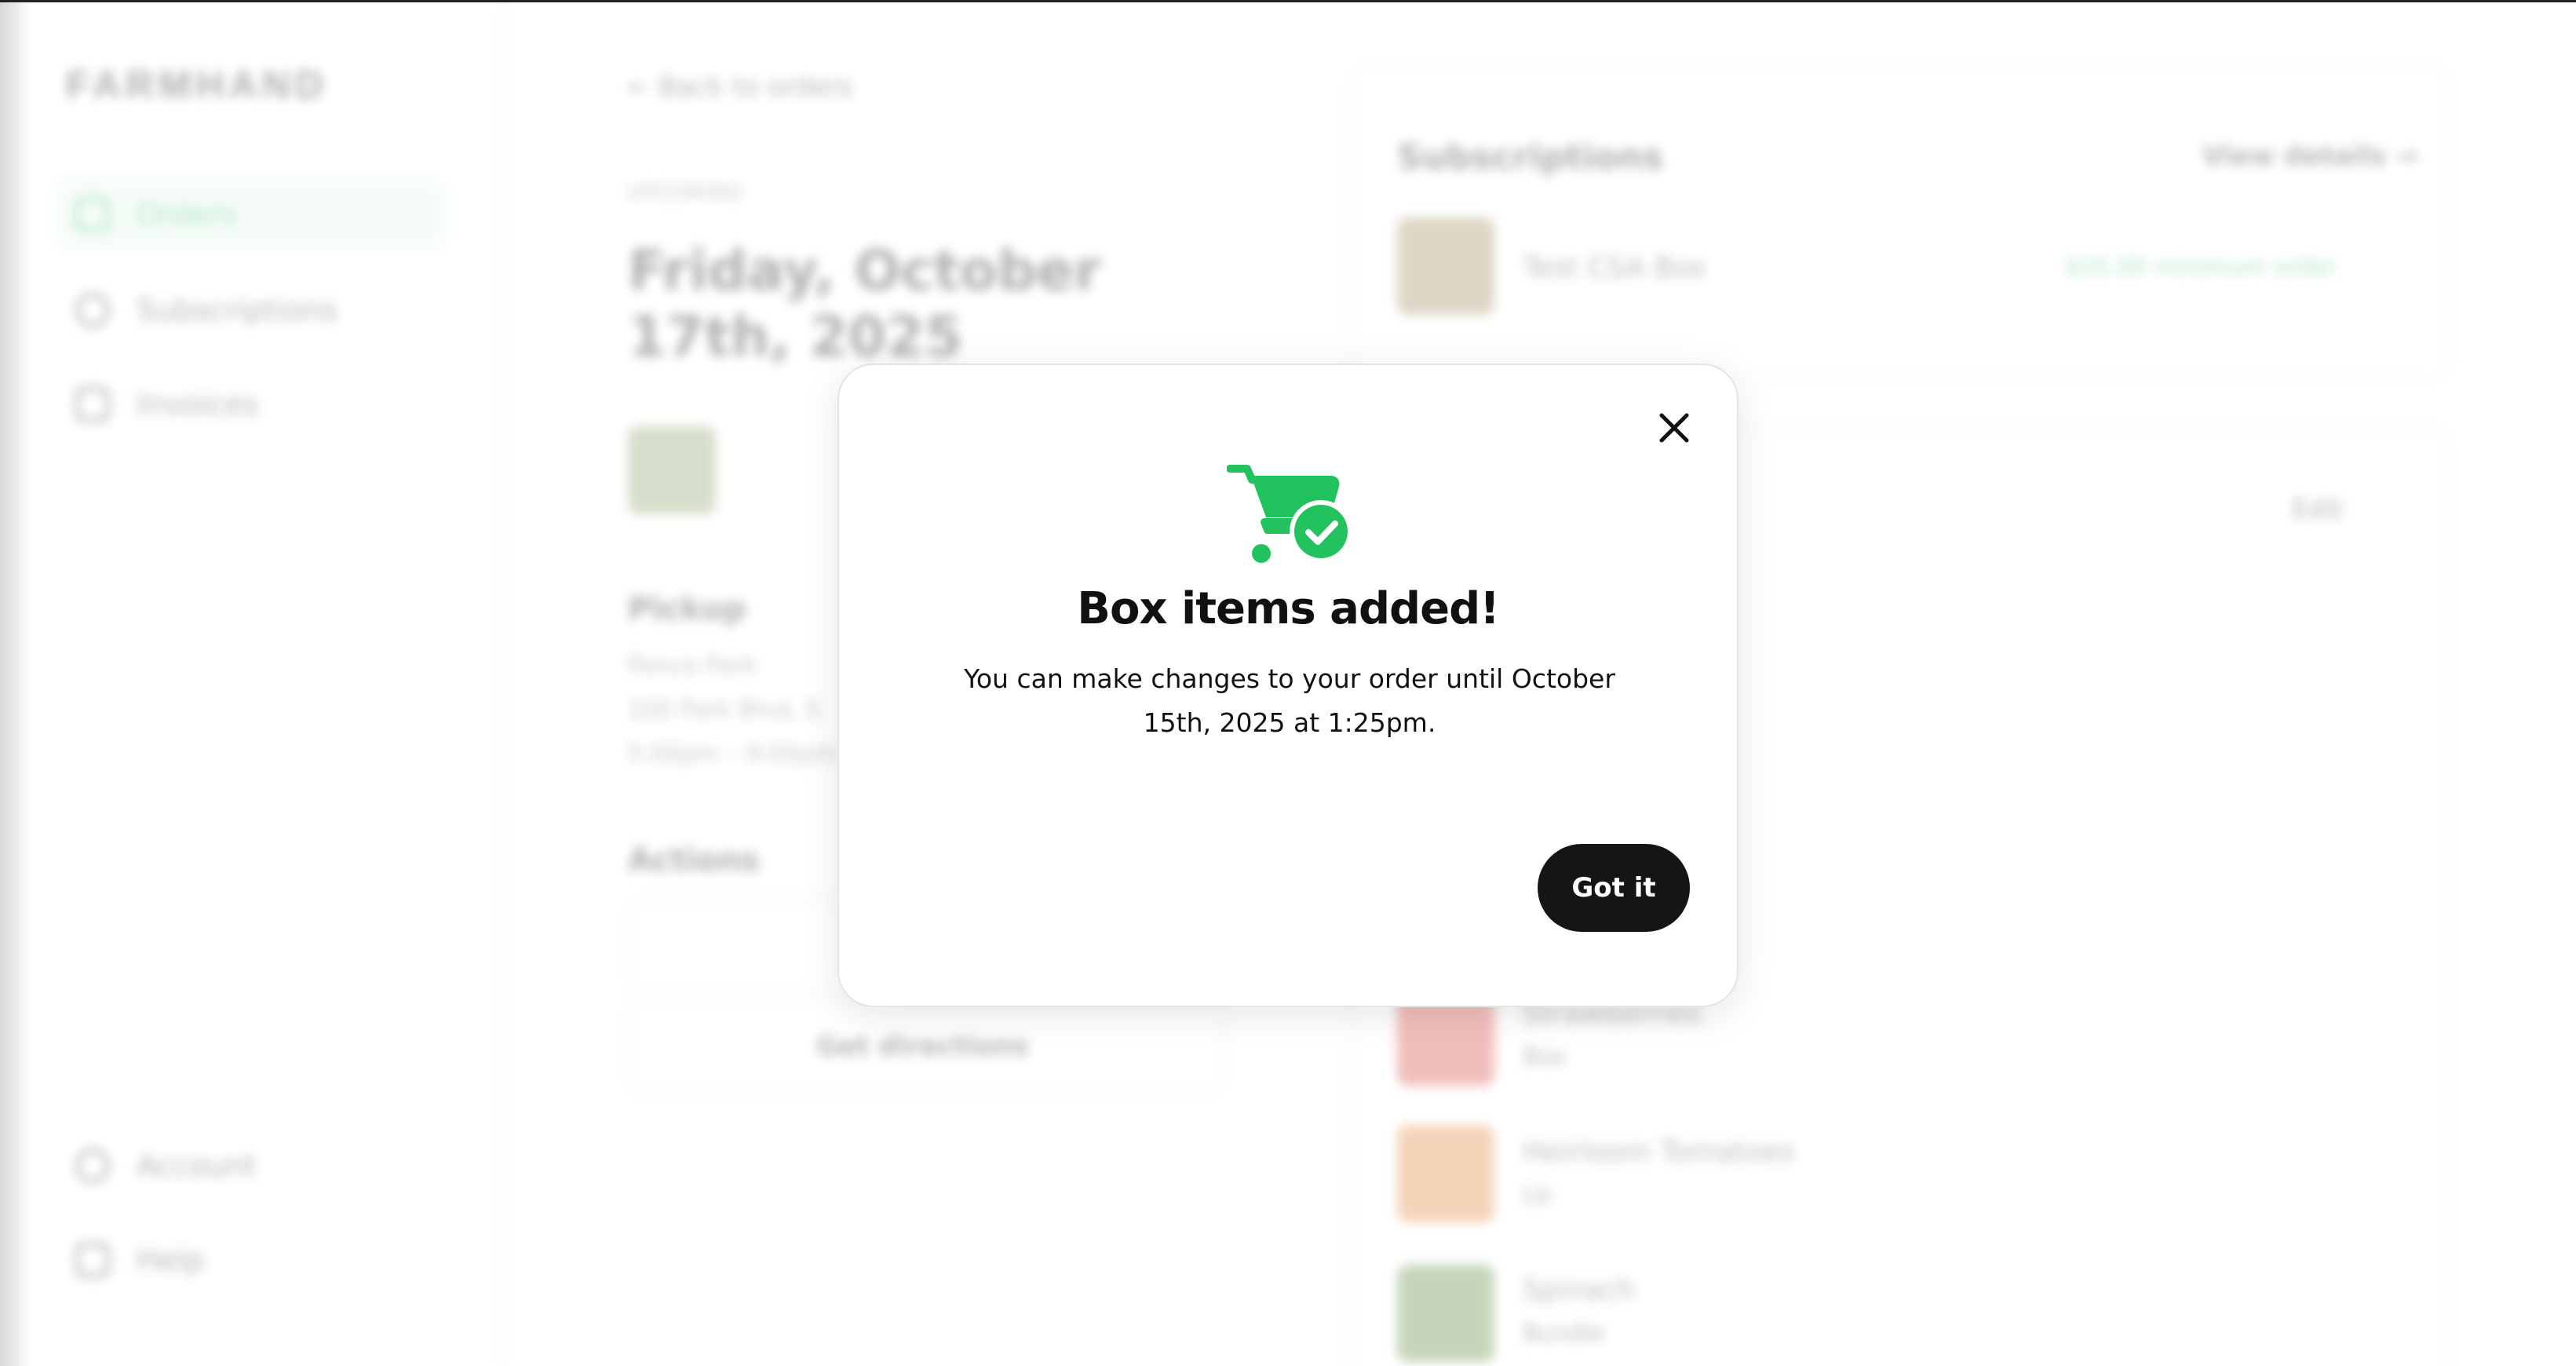  I want to click on sidebar-item-account: Account, so click(251, 1165).